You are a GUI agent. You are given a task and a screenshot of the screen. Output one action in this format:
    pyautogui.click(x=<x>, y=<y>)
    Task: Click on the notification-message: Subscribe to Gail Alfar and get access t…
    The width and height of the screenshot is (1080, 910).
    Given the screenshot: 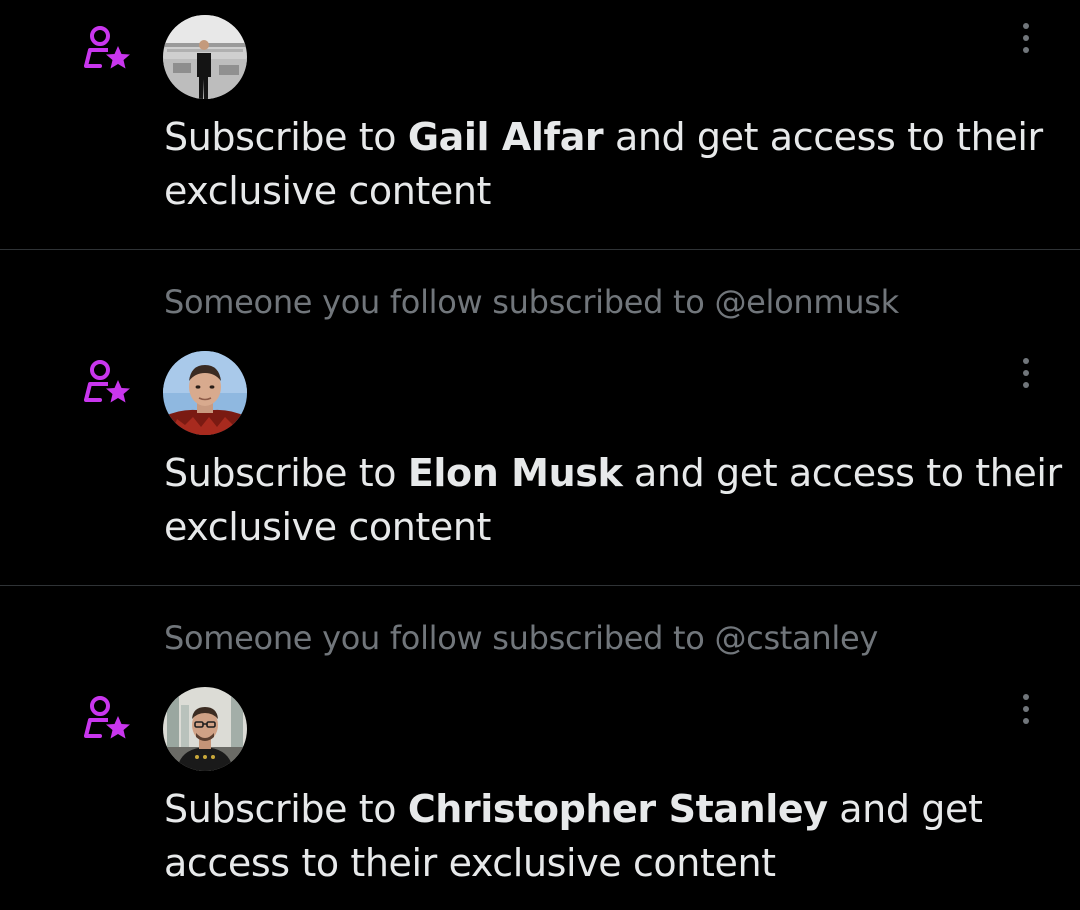 What is the action you would take?
    pyautogui.click(x=614, y=164)
    